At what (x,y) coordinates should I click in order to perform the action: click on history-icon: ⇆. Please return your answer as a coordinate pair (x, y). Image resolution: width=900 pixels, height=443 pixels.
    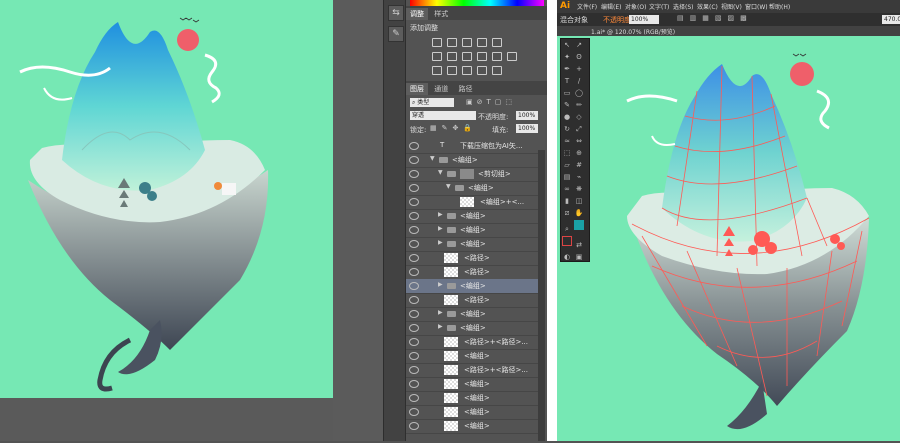
    Looking at the image, I should click on (396, 13).